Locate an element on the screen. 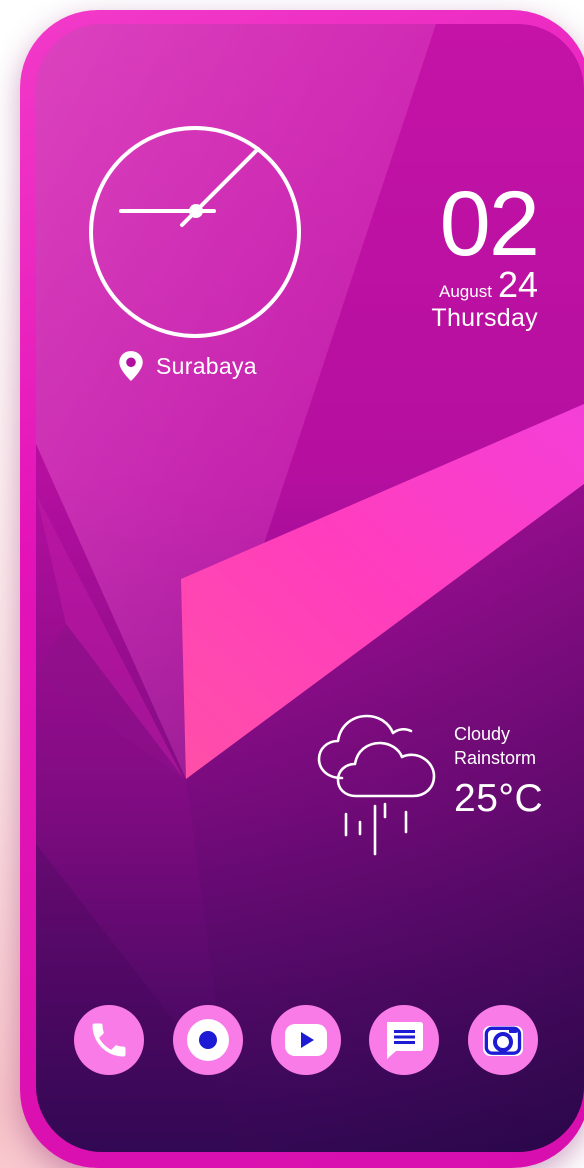 This screenshot has width=584, height=1168. message-icon is located at coordinates (405, 1040).